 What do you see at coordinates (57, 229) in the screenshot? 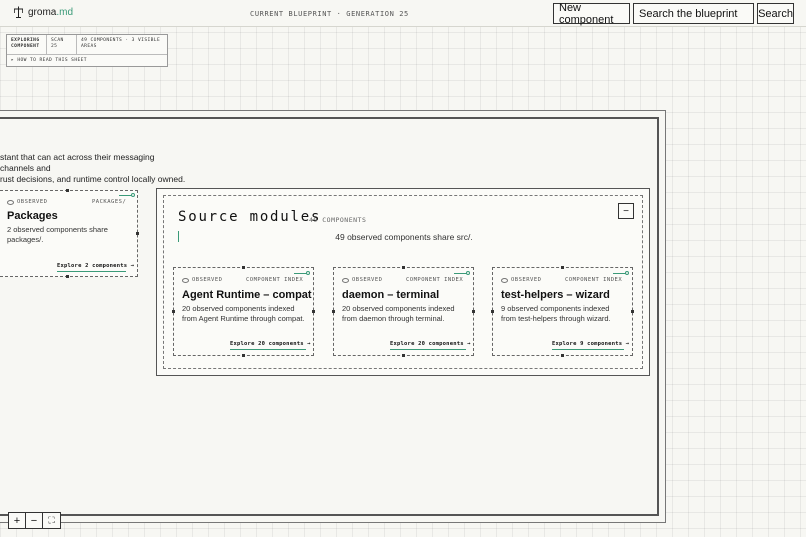
I see `card-description-line: 2 observed components share` at bounding box center [57, 229].